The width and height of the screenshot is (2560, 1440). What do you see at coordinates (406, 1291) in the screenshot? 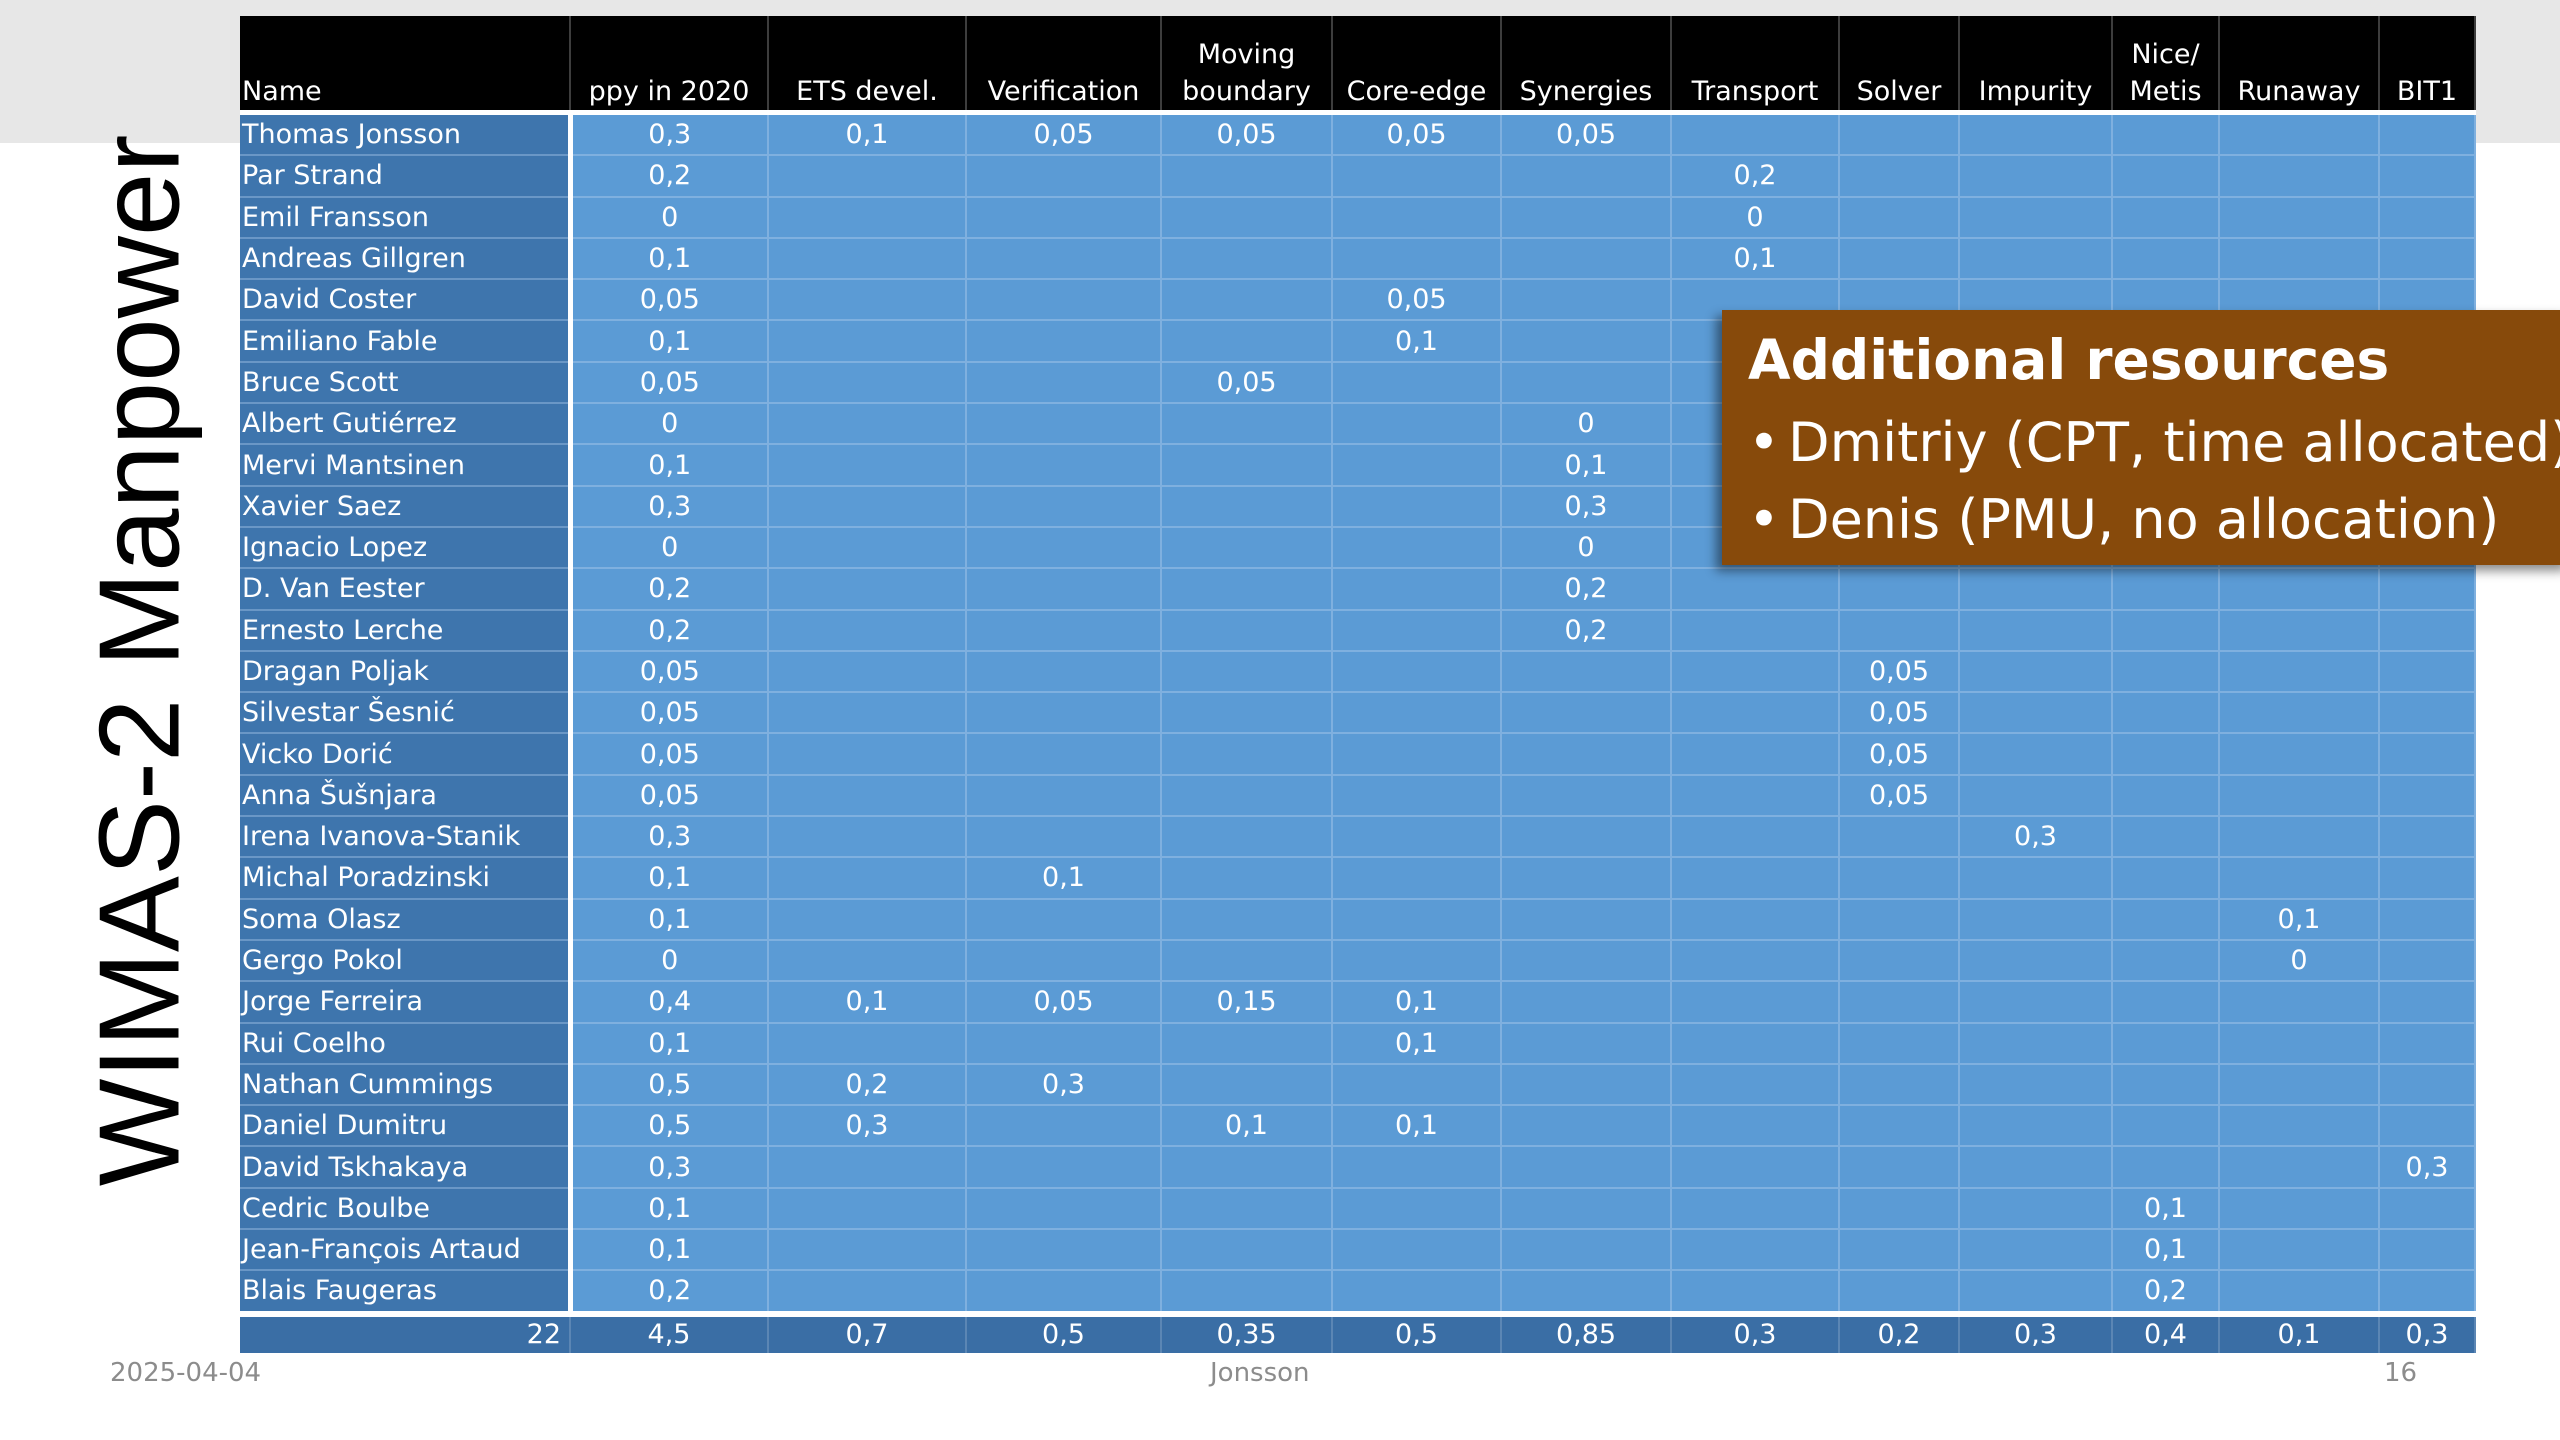
I see `person-name-cell: Blais Faugeras` at bounding box center [406, 1291].